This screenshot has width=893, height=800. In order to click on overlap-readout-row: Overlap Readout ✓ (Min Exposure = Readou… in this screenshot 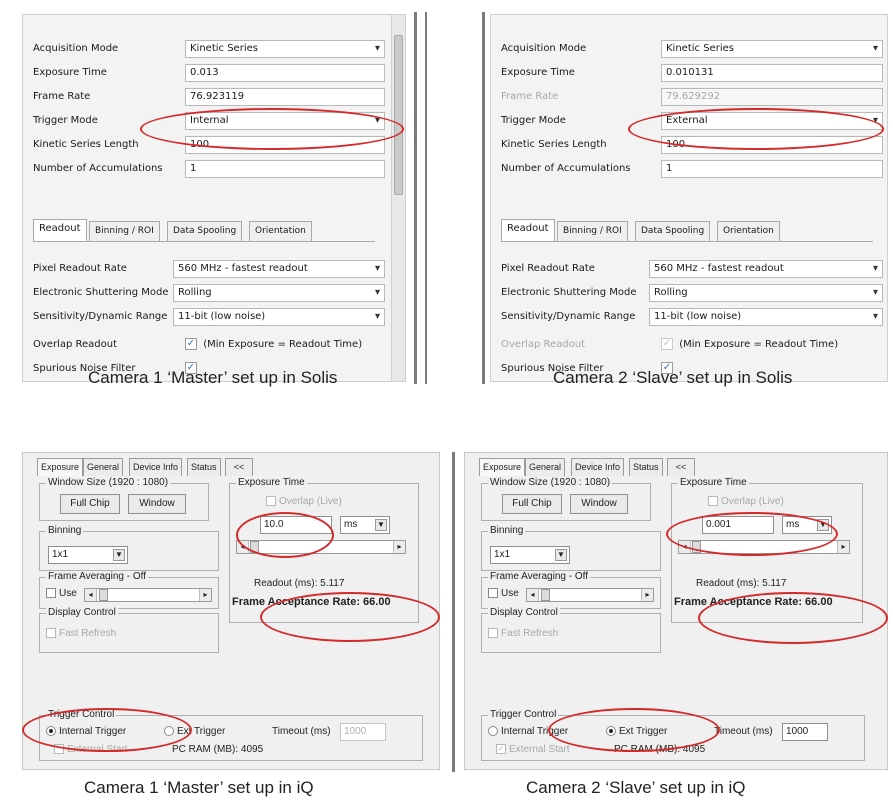, I will do `click(213, 344)`.